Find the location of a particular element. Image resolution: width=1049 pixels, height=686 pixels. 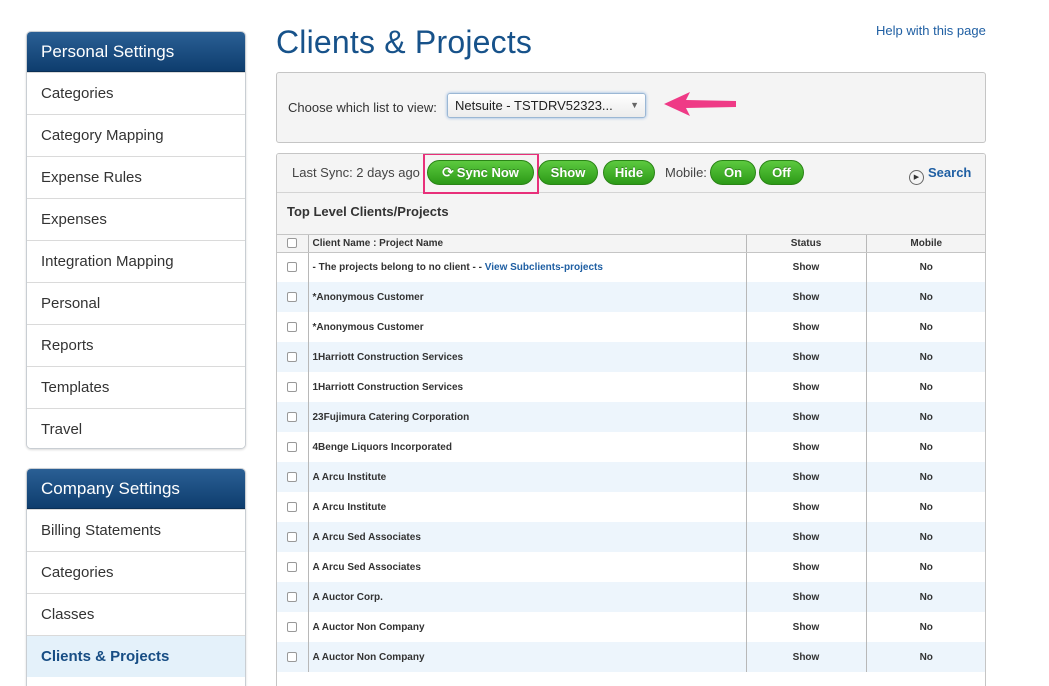

sync-now-button: ⟳ Sync Now is located at coordinates (480, 172).